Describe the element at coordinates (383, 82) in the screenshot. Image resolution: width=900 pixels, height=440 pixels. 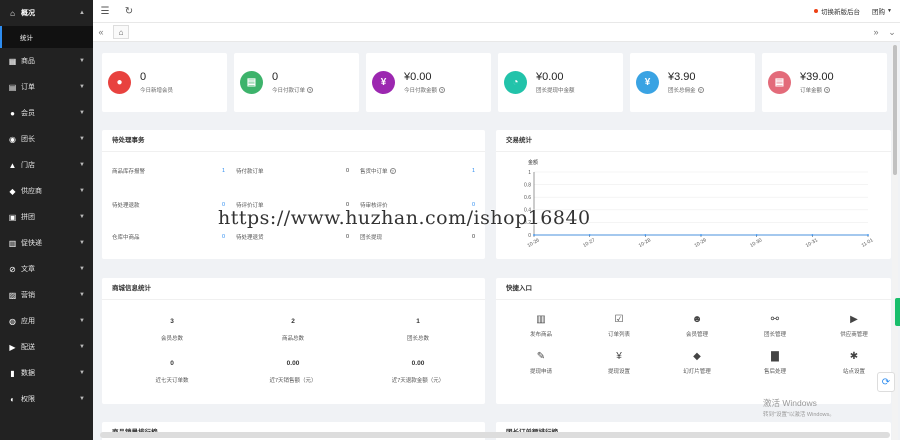
I see `stat-icon: ¥` at that location.